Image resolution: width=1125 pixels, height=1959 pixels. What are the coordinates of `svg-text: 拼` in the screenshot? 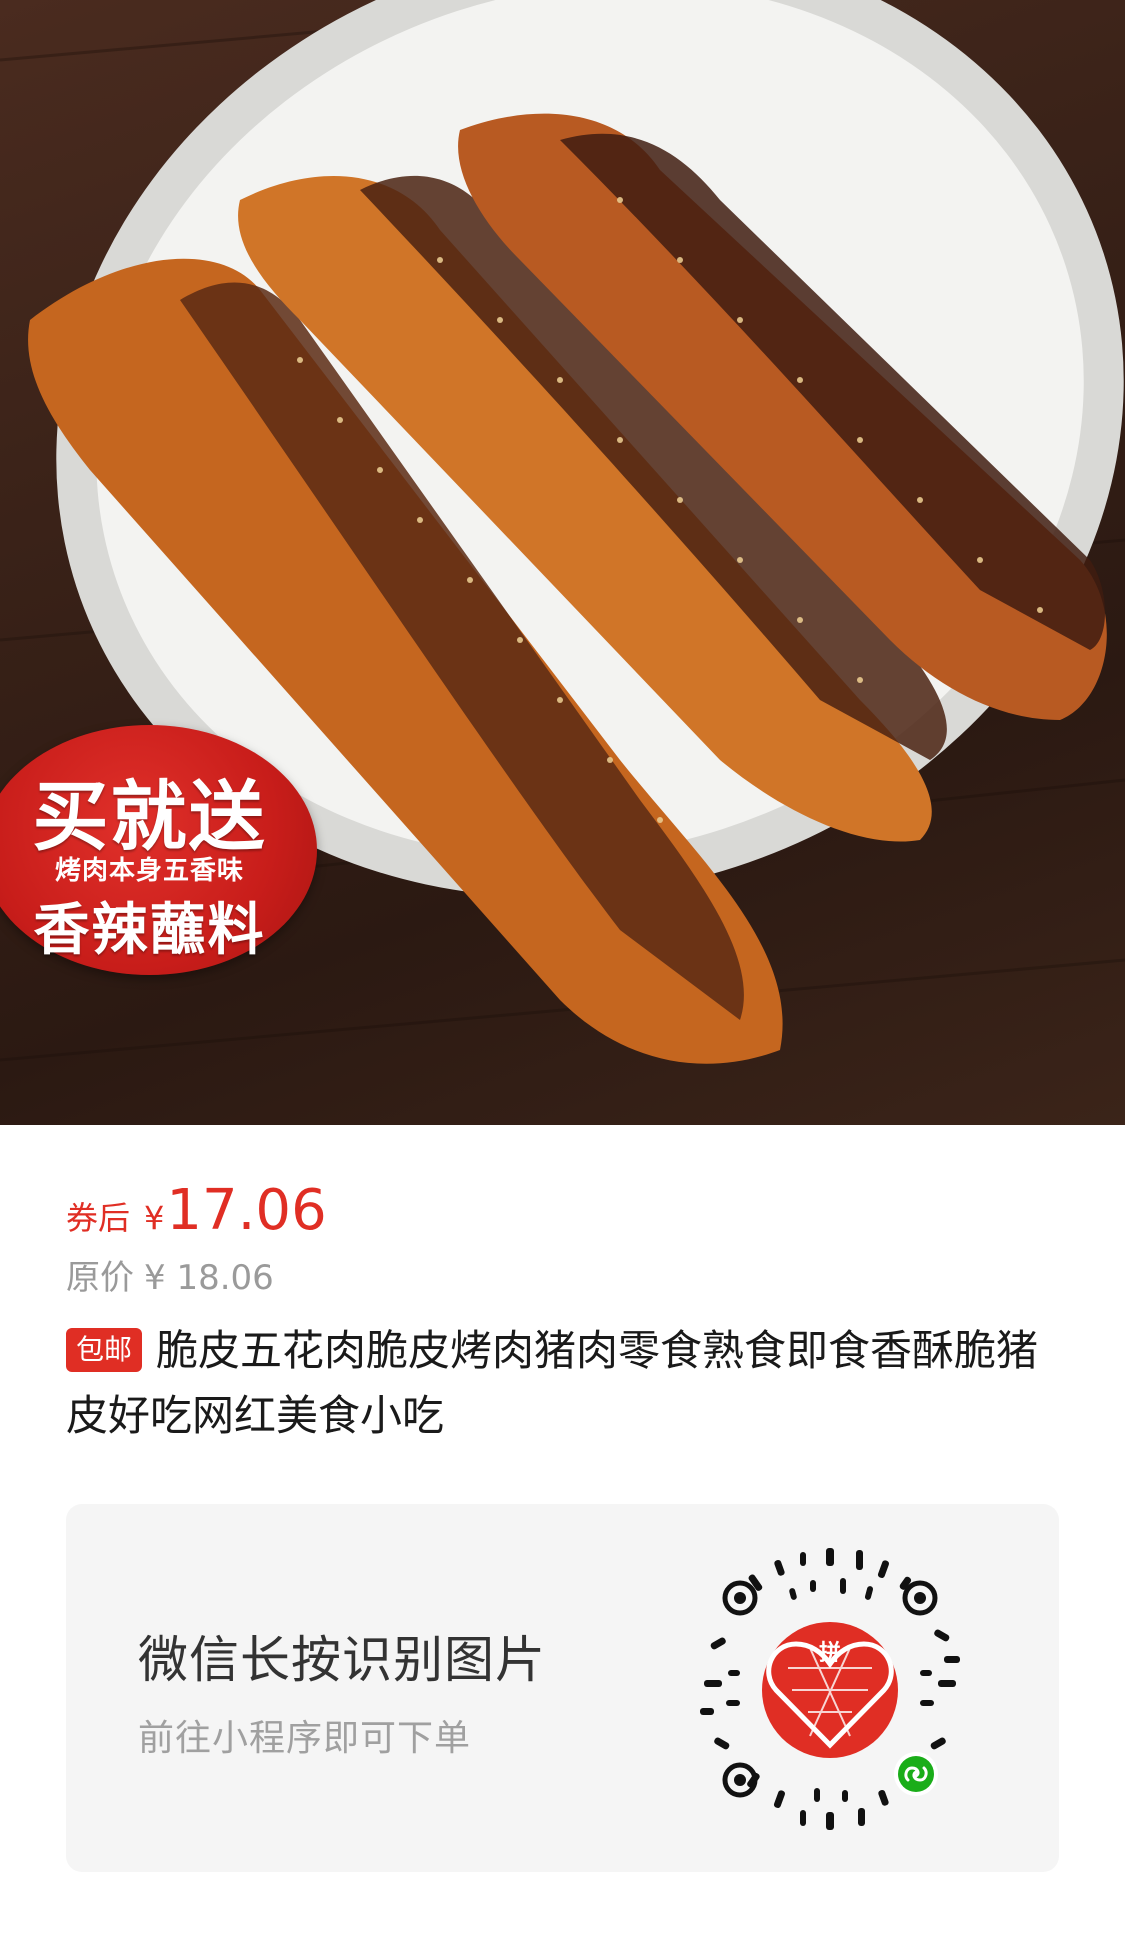 It's located at (830, 1653).